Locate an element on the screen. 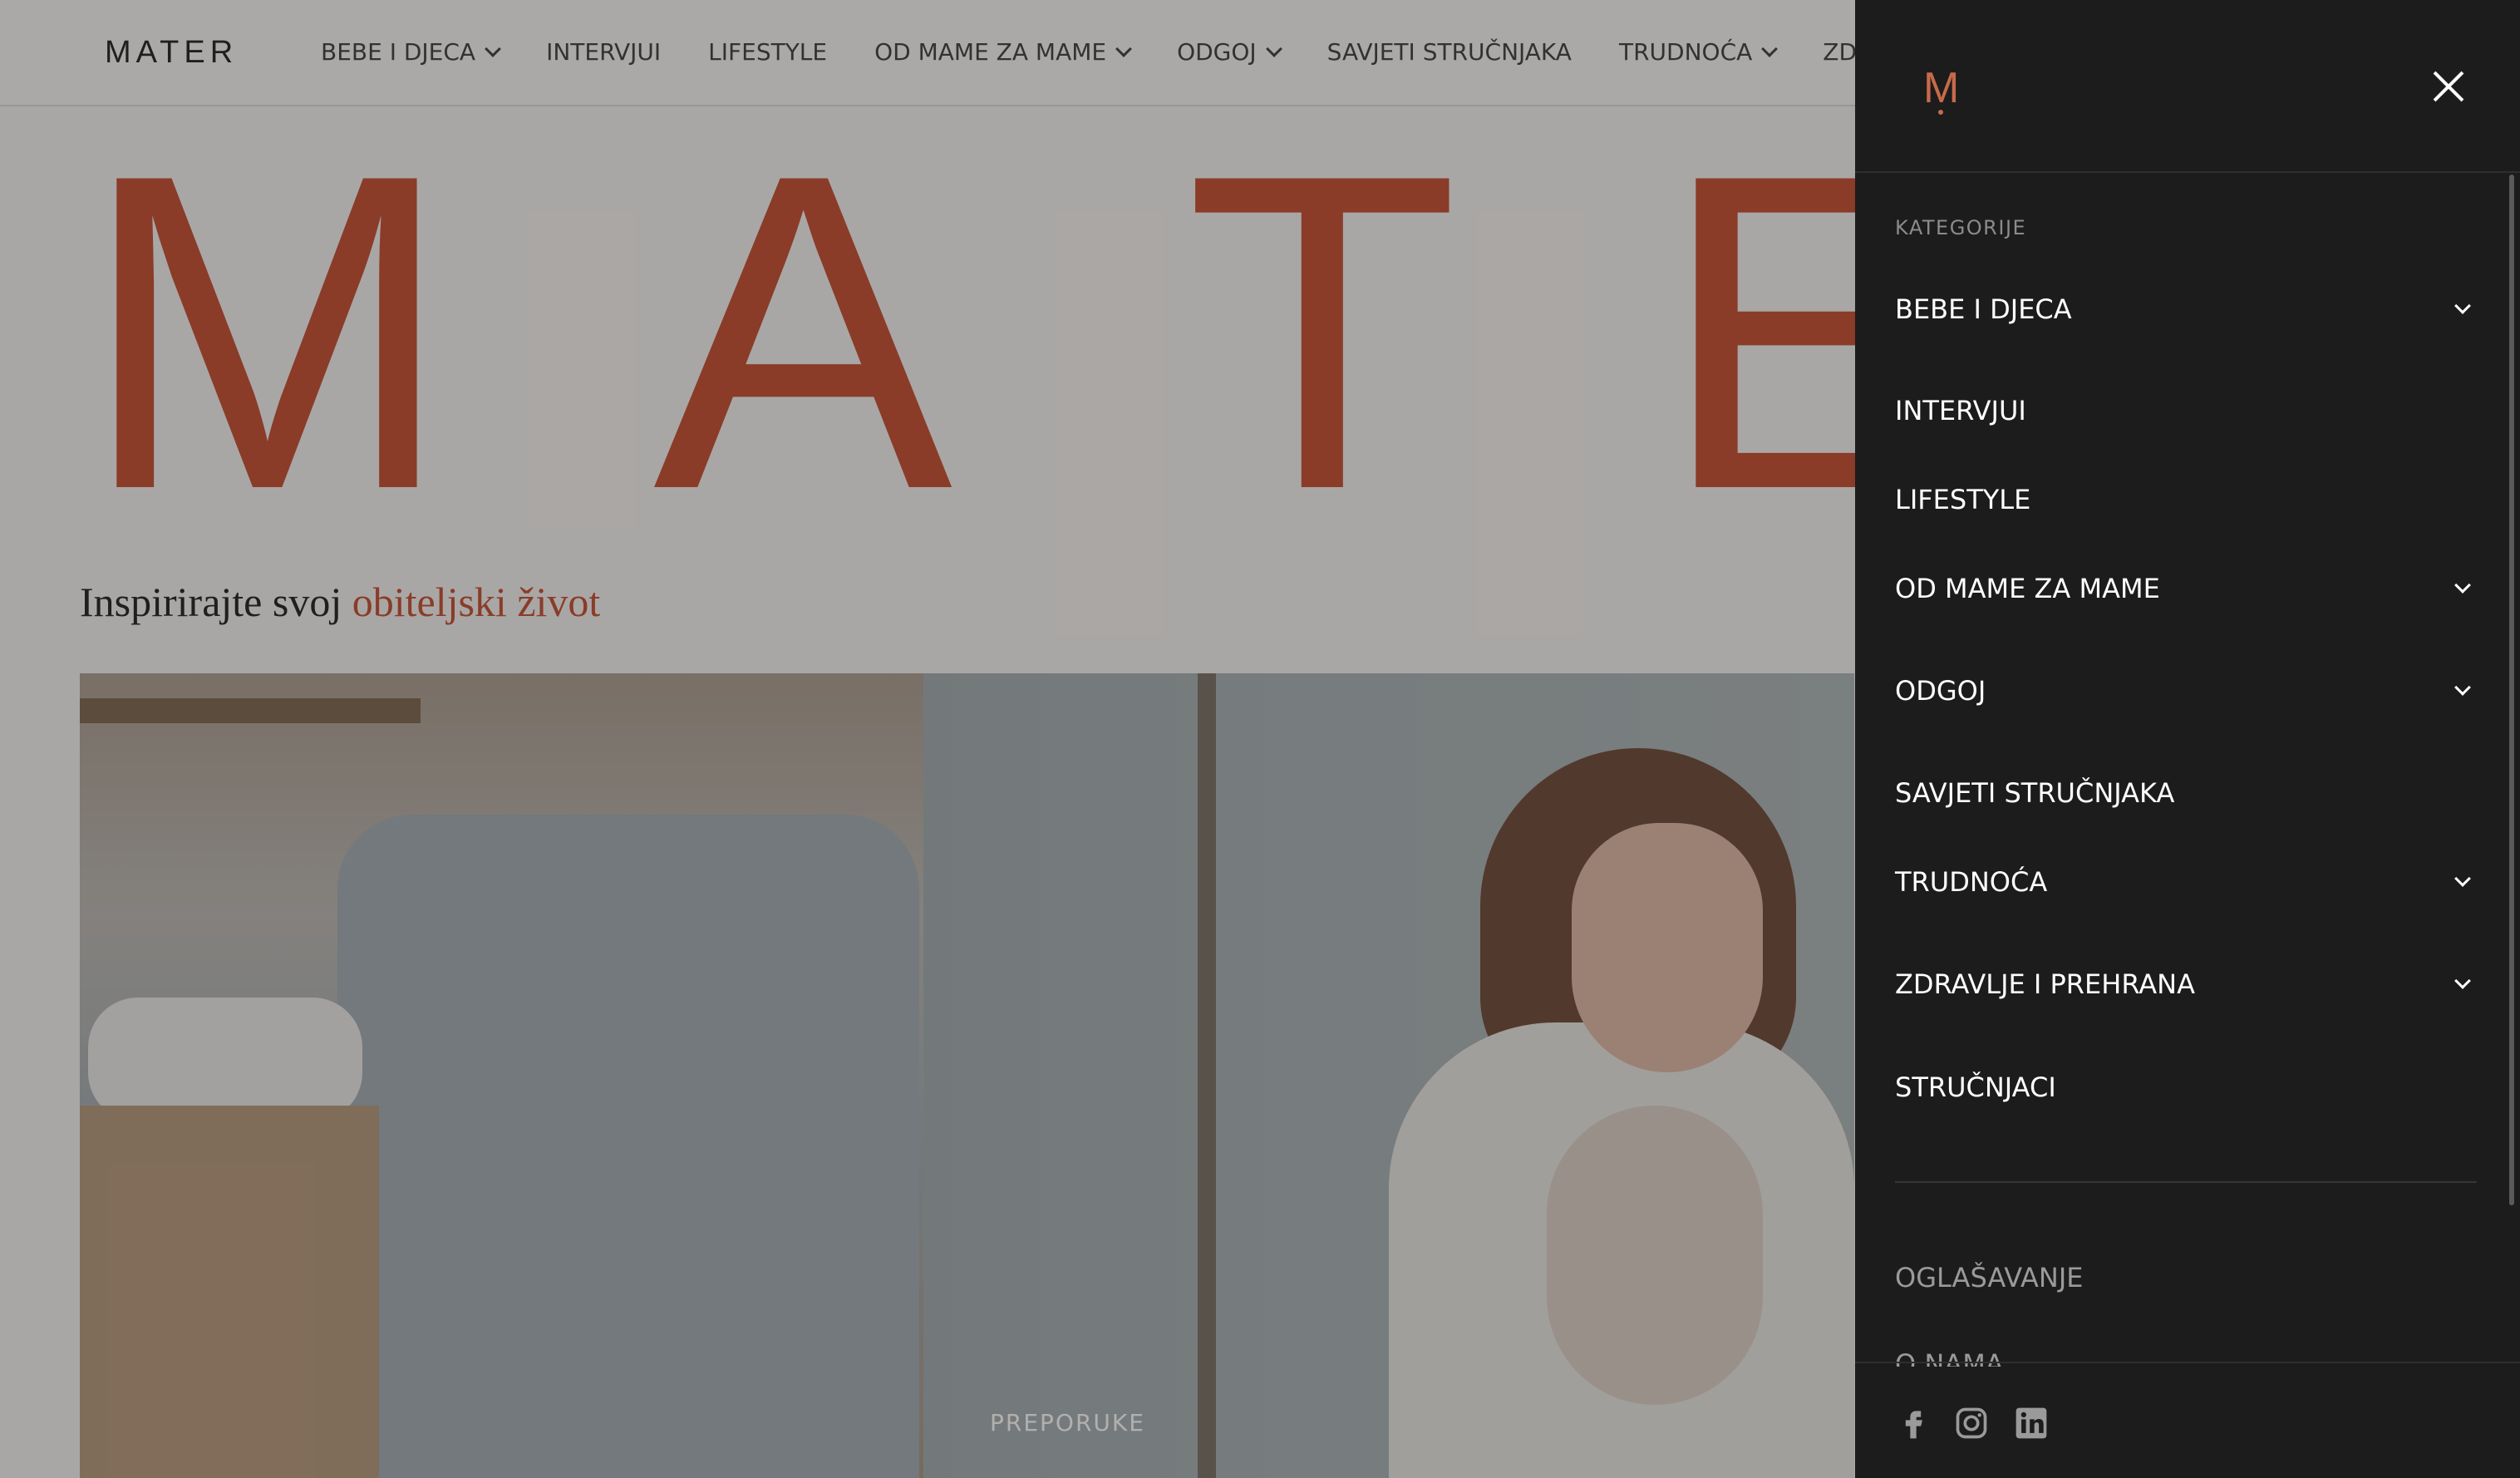 The width and height of the screenshot is (2520, 1478). drawer-item-label: TRUDNOĆA is located at coordinates (1971, 882).